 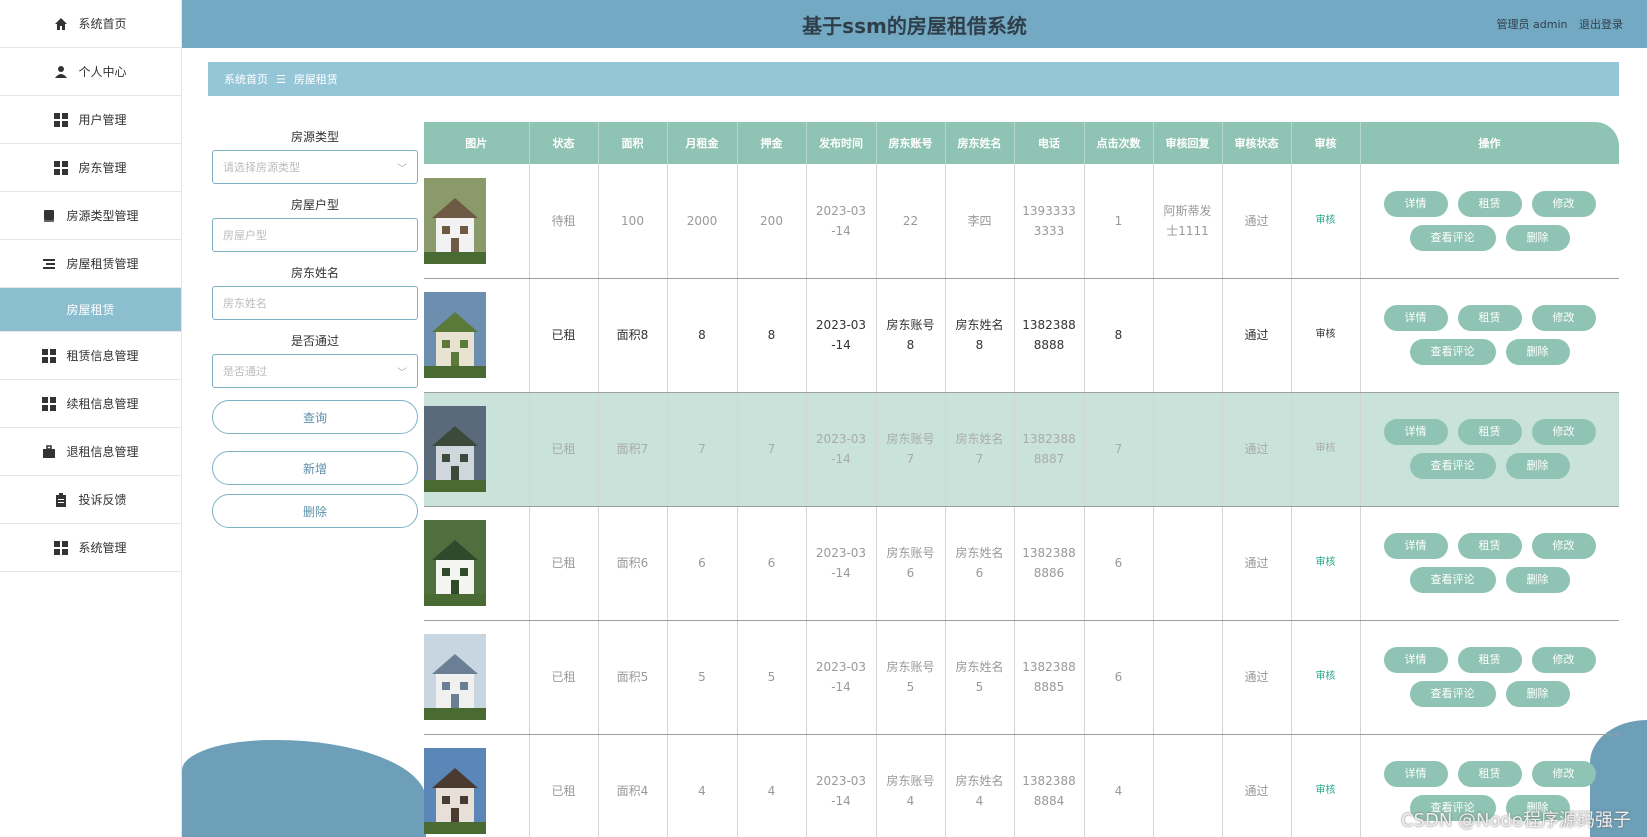 I want to click on col-header: 房东姓名, so click(x=980, y=143).